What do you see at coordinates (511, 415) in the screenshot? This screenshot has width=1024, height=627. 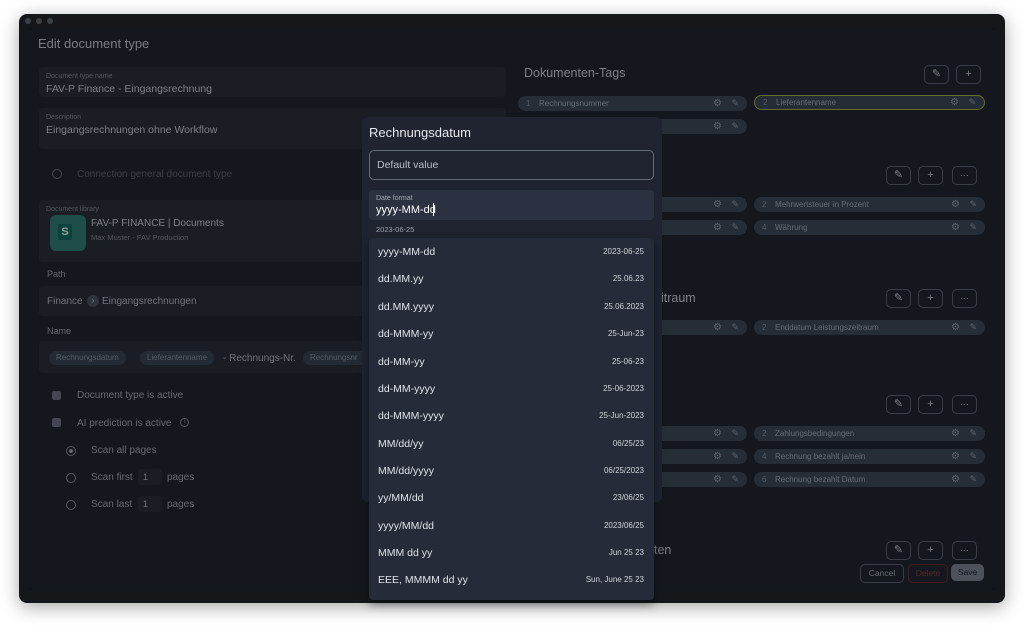 I see `format-option: dd-MMM-yyyy 25-Jun-2023` at bounding box center [511, 415].